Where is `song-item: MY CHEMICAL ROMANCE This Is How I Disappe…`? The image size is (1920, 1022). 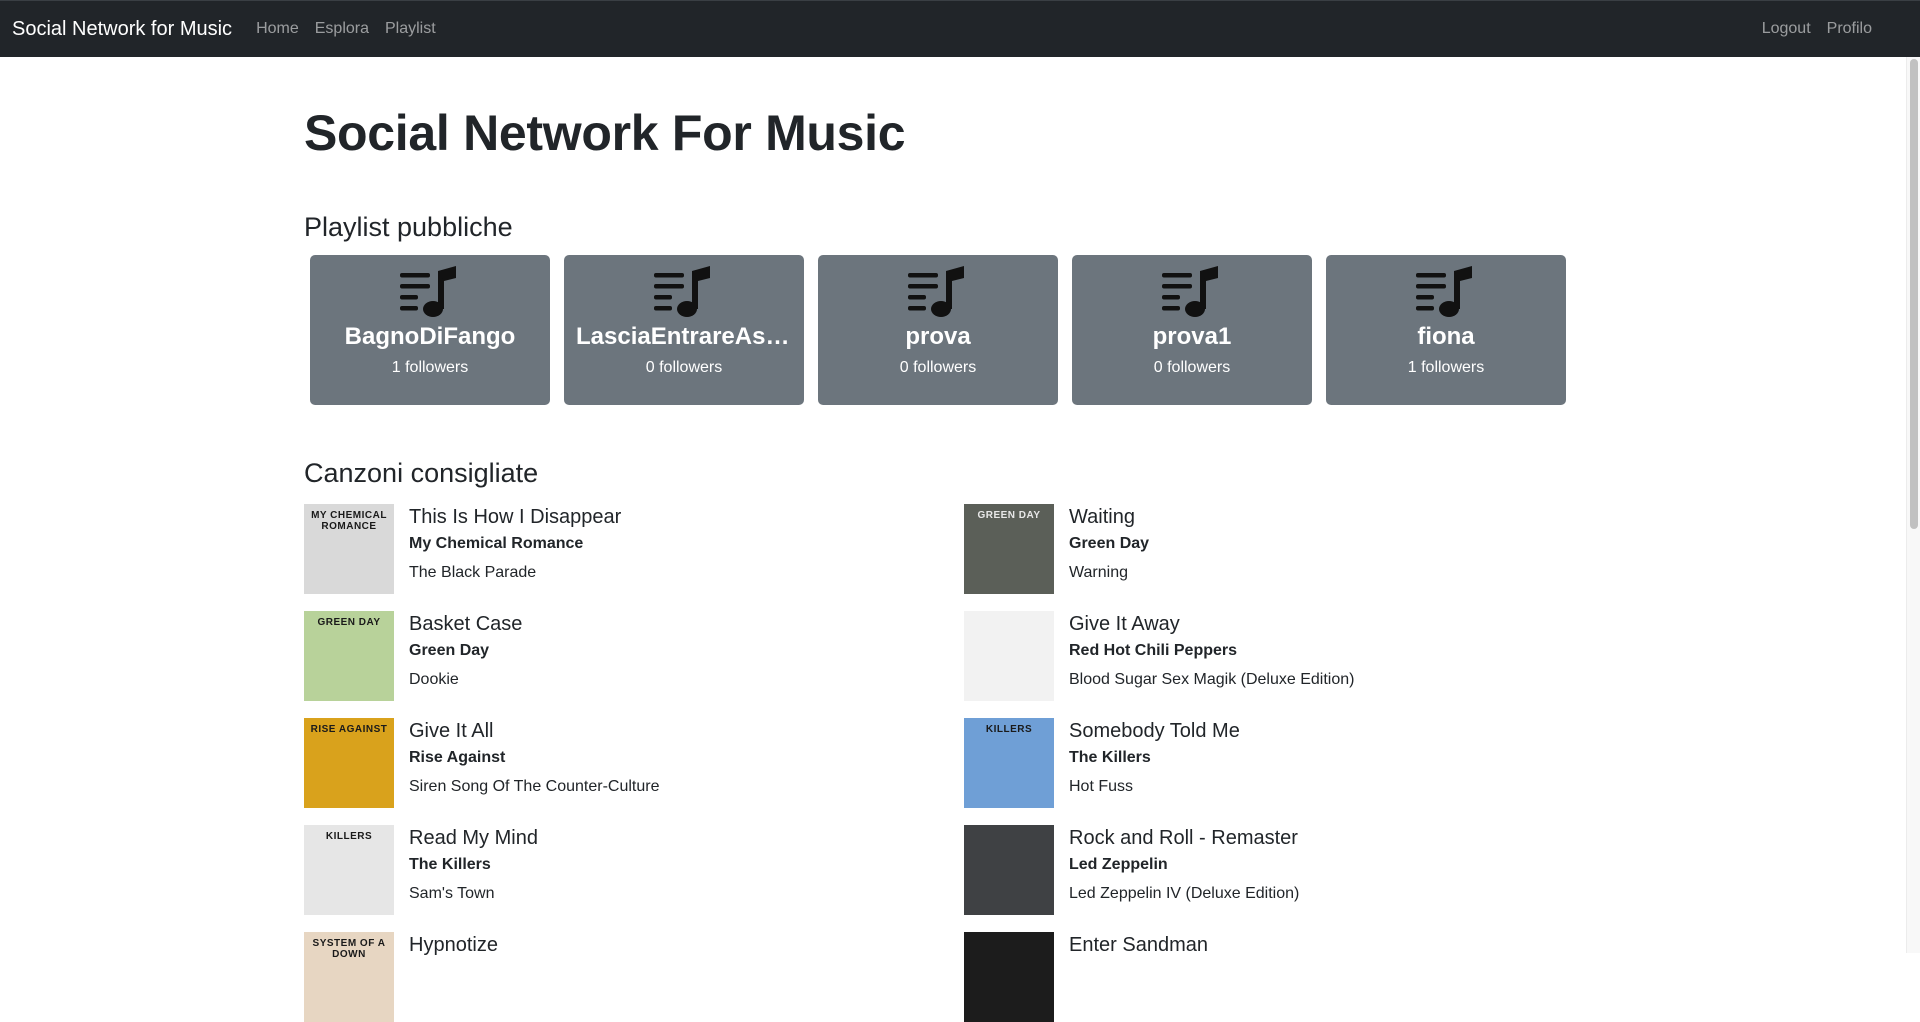
song-item: MY CHEMICAL ROMANCE This Is How I Disappe… is located at coordinates (634, 548).